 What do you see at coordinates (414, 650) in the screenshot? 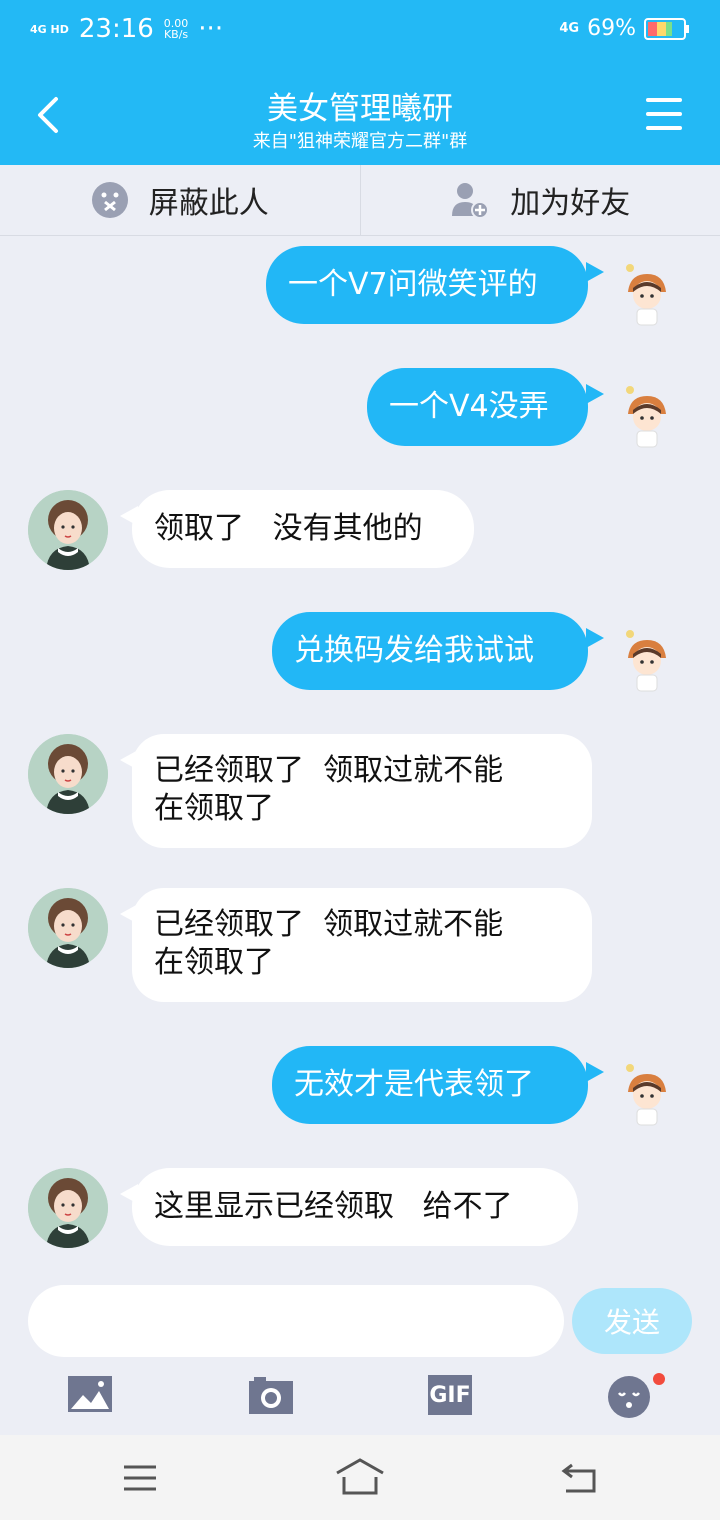
I see `message-text: 兑换码发给我试试` at bounding box center [414, 650].